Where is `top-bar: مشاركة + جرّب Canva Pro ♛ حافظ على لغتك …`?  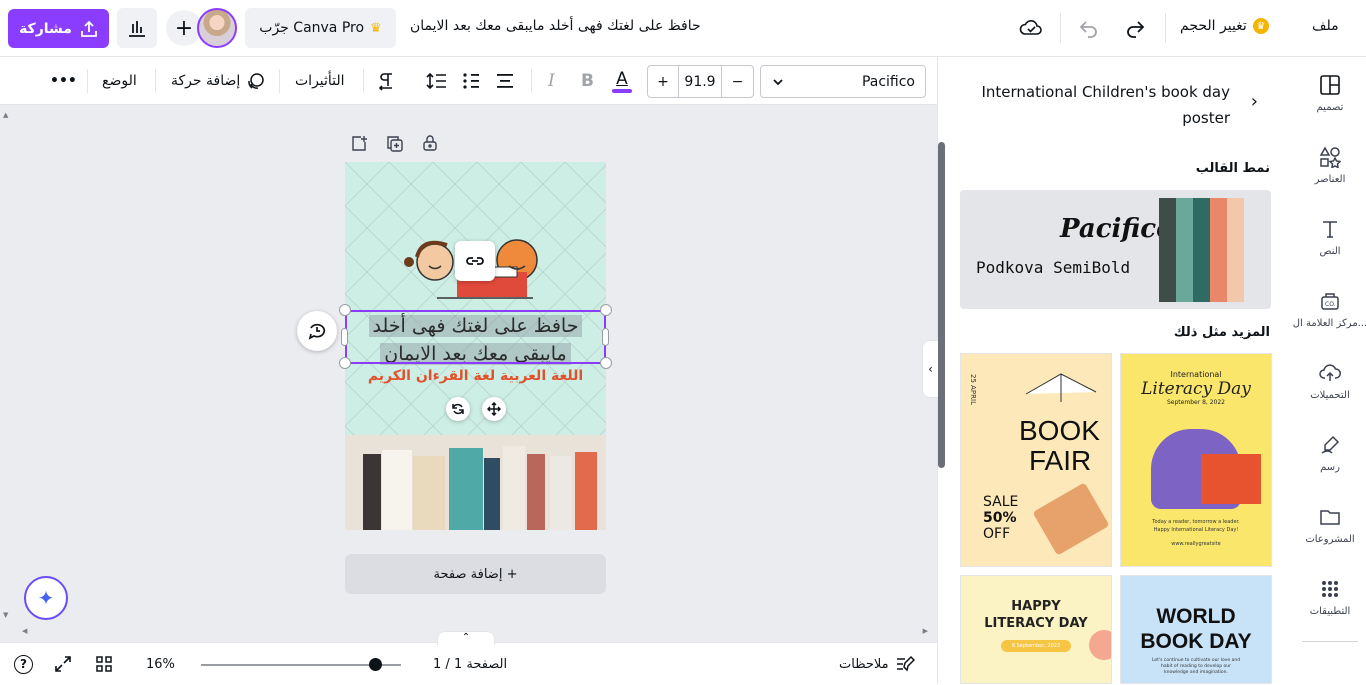 top-bar: مشاركة + جرّب Canva Pro ♛ حافظ على لغتك … is located at coordinates (683, 28).